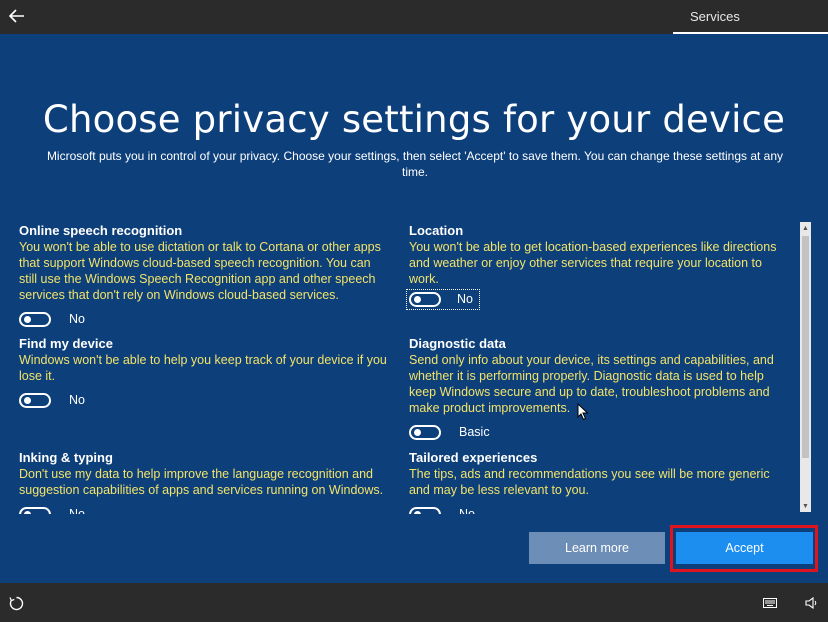 The height and width of the screenshot is (622, 828). I want to click on step-title: Services, so click(715, 16).